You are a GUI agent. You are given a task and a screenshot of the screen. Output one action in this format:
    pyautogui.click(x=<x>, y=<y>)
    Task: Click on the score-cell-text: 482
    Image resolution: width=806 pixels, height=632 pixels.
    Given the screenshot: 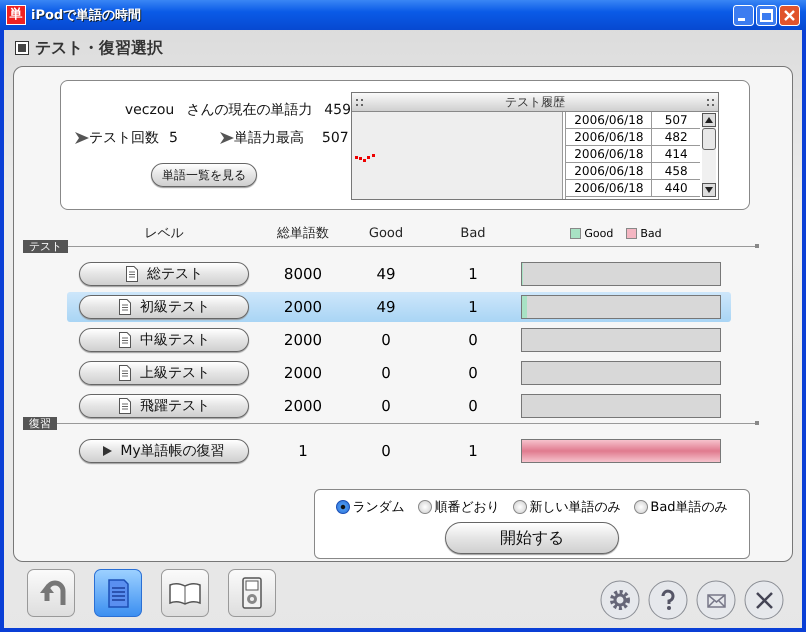 What is the action you would take?
    pyautogui.click(x=676, y=137)
    